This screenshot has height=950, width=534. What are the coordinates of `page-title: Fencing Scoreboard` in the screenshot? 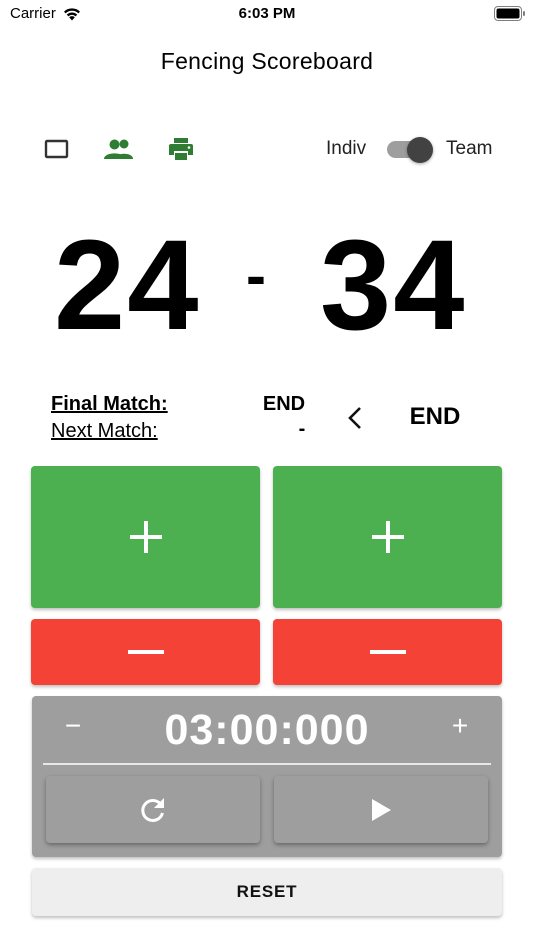 It's located at (267, 61).